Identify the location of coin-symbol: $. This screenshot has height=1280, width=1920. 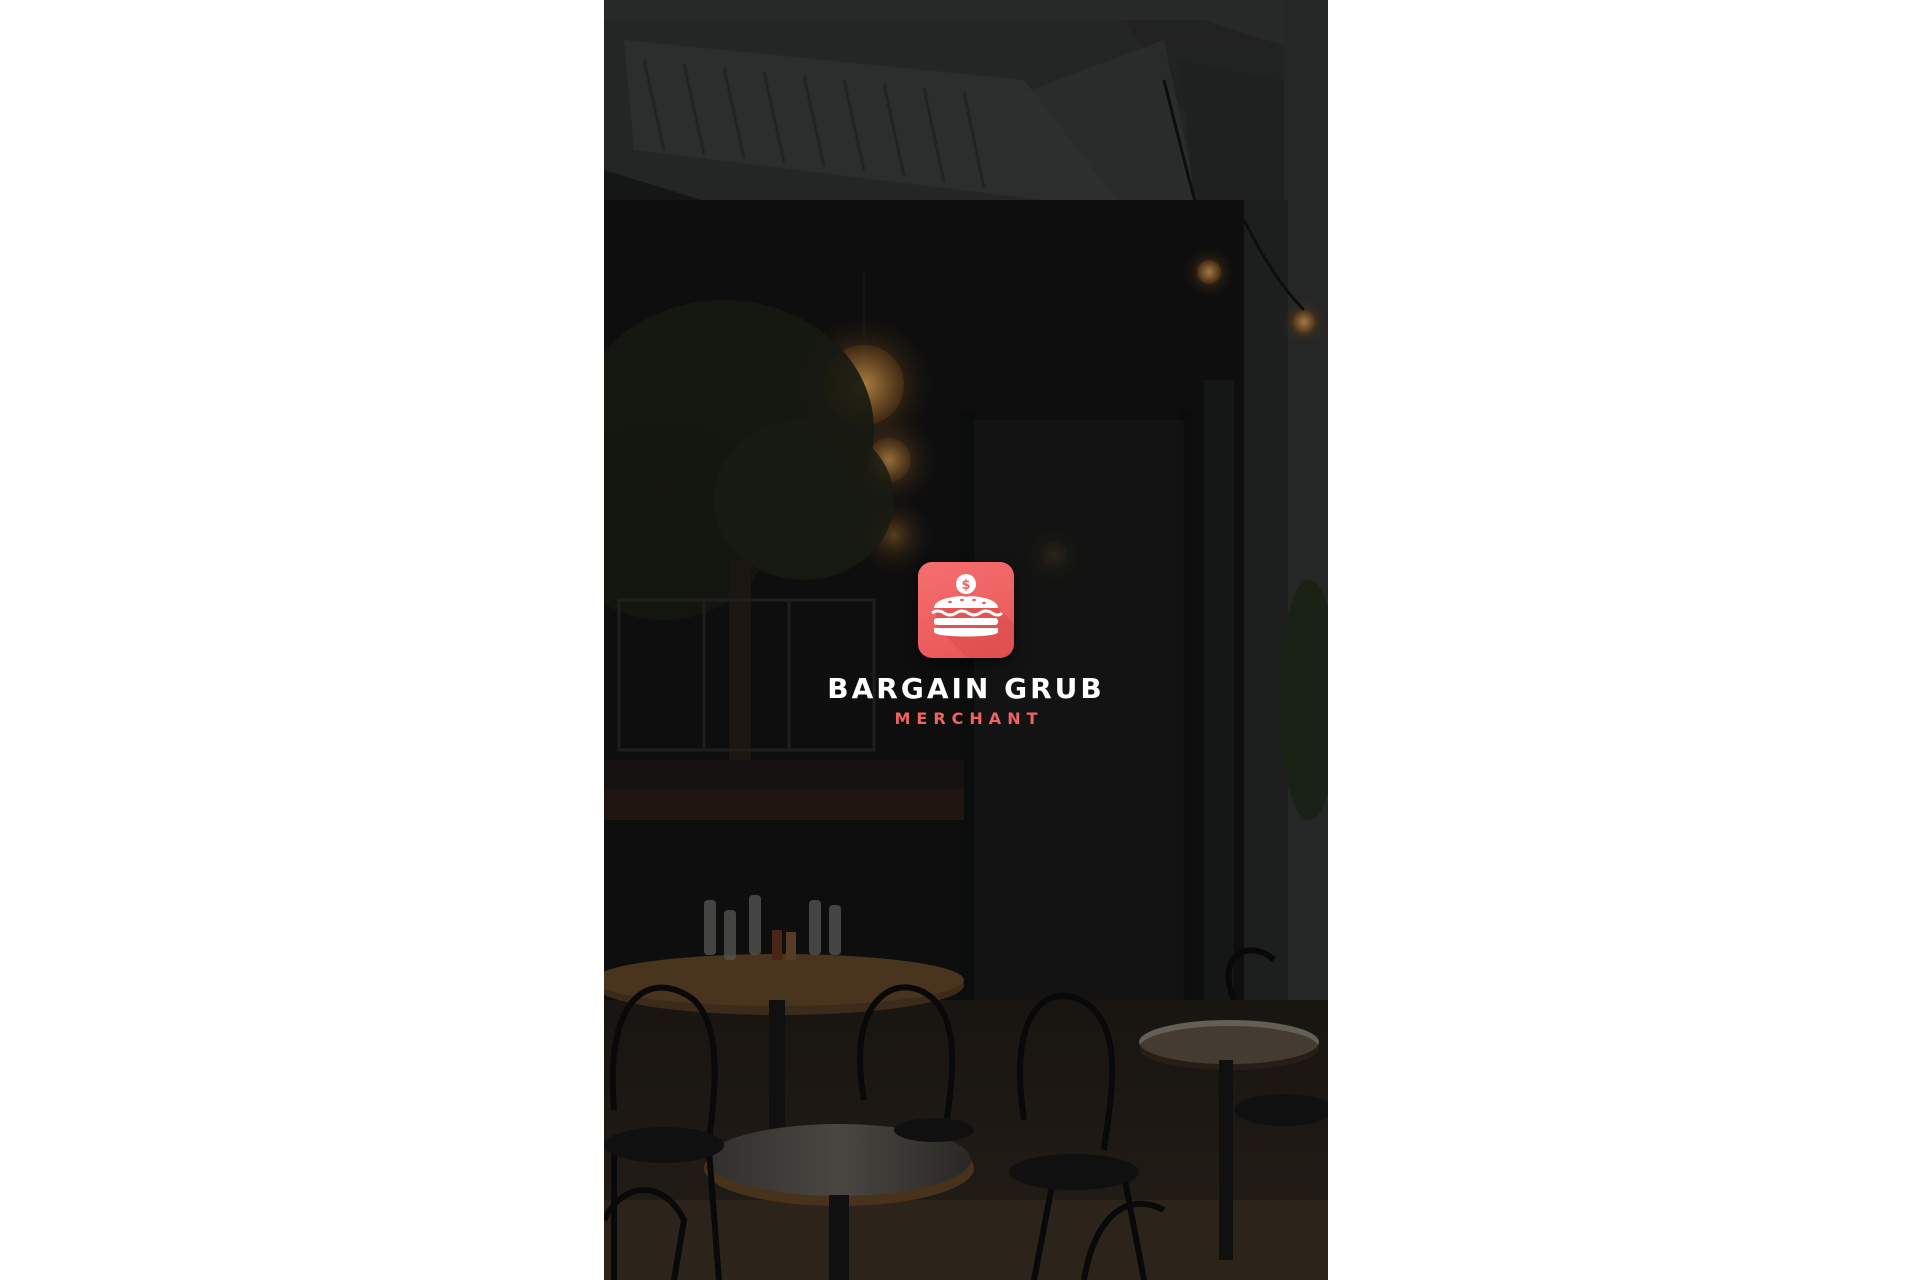
(965, 585).